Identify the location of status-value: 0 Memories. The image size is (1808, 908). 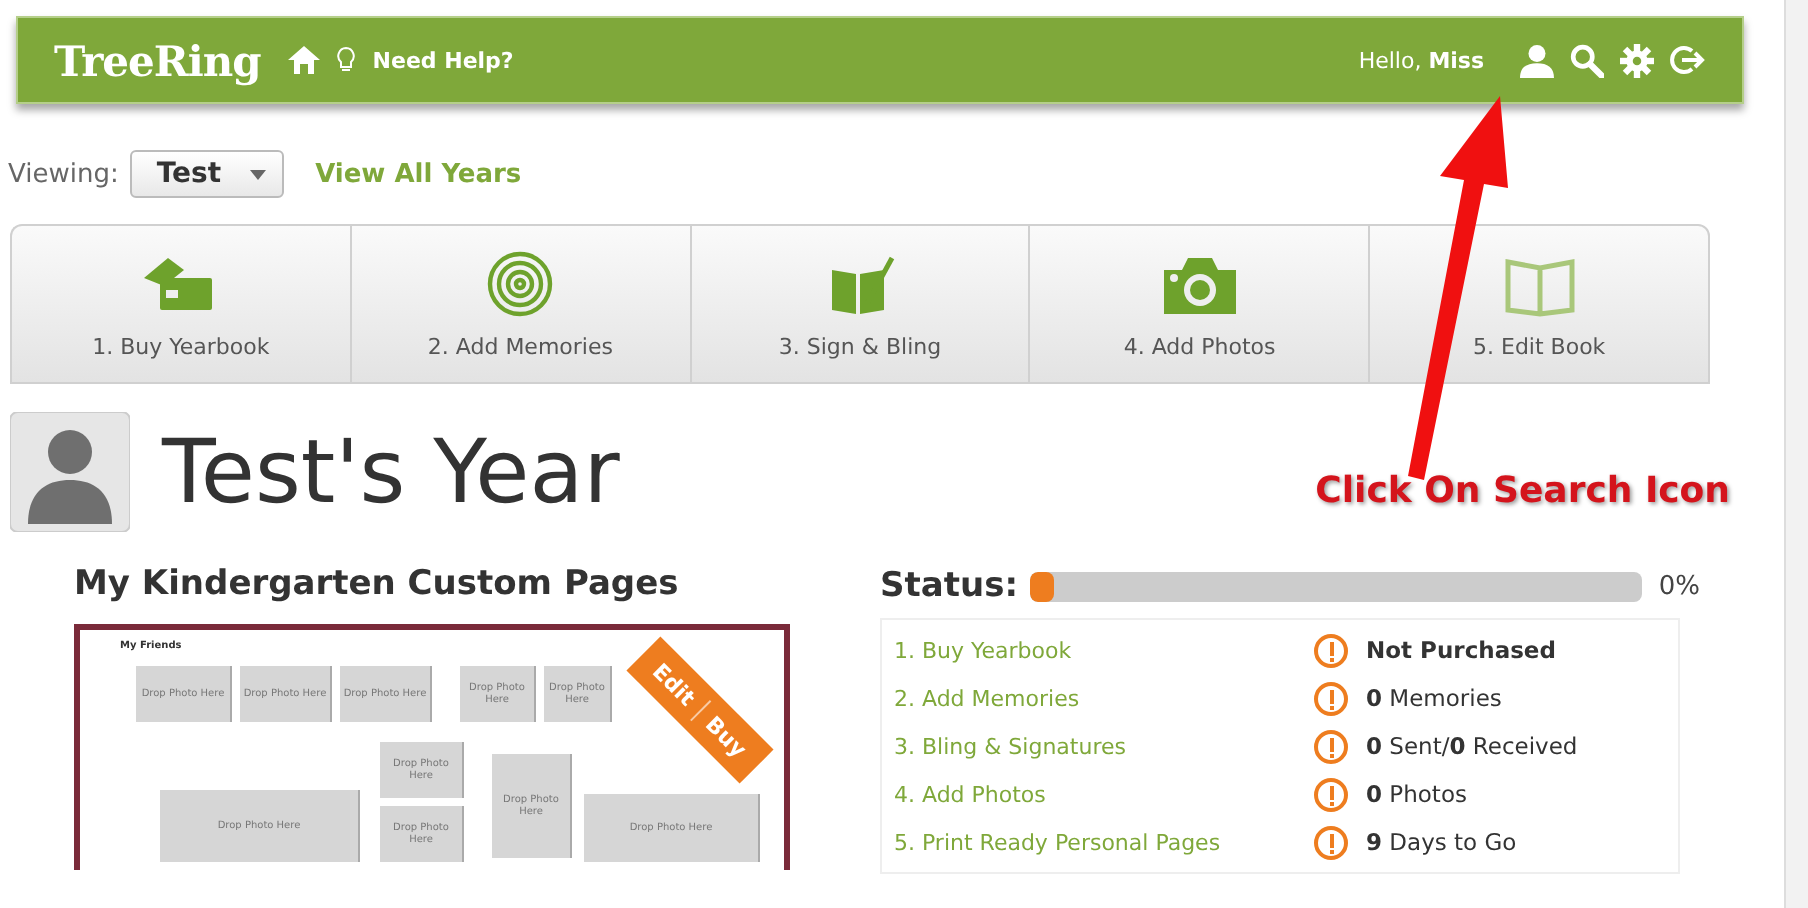
(1434, 698).